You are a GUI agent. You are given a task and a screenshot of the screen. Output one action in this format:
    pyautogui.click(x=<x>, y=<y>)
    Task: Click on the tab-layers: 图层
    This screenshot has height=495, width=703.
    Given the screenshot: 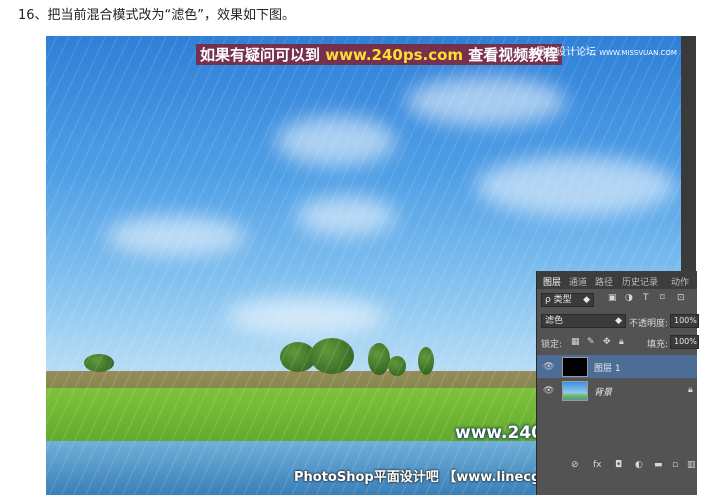 What is the action you would take?
    pyautogui.click(x=552, y=281)
    